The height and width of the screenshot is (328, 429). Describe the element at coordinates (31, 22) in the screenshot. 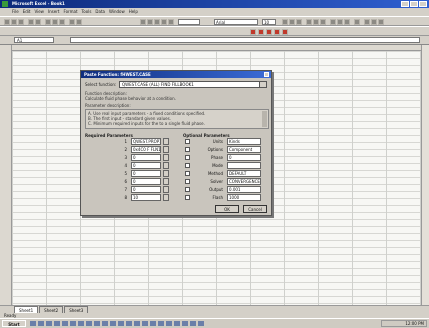

I see `print-icon` at that location.